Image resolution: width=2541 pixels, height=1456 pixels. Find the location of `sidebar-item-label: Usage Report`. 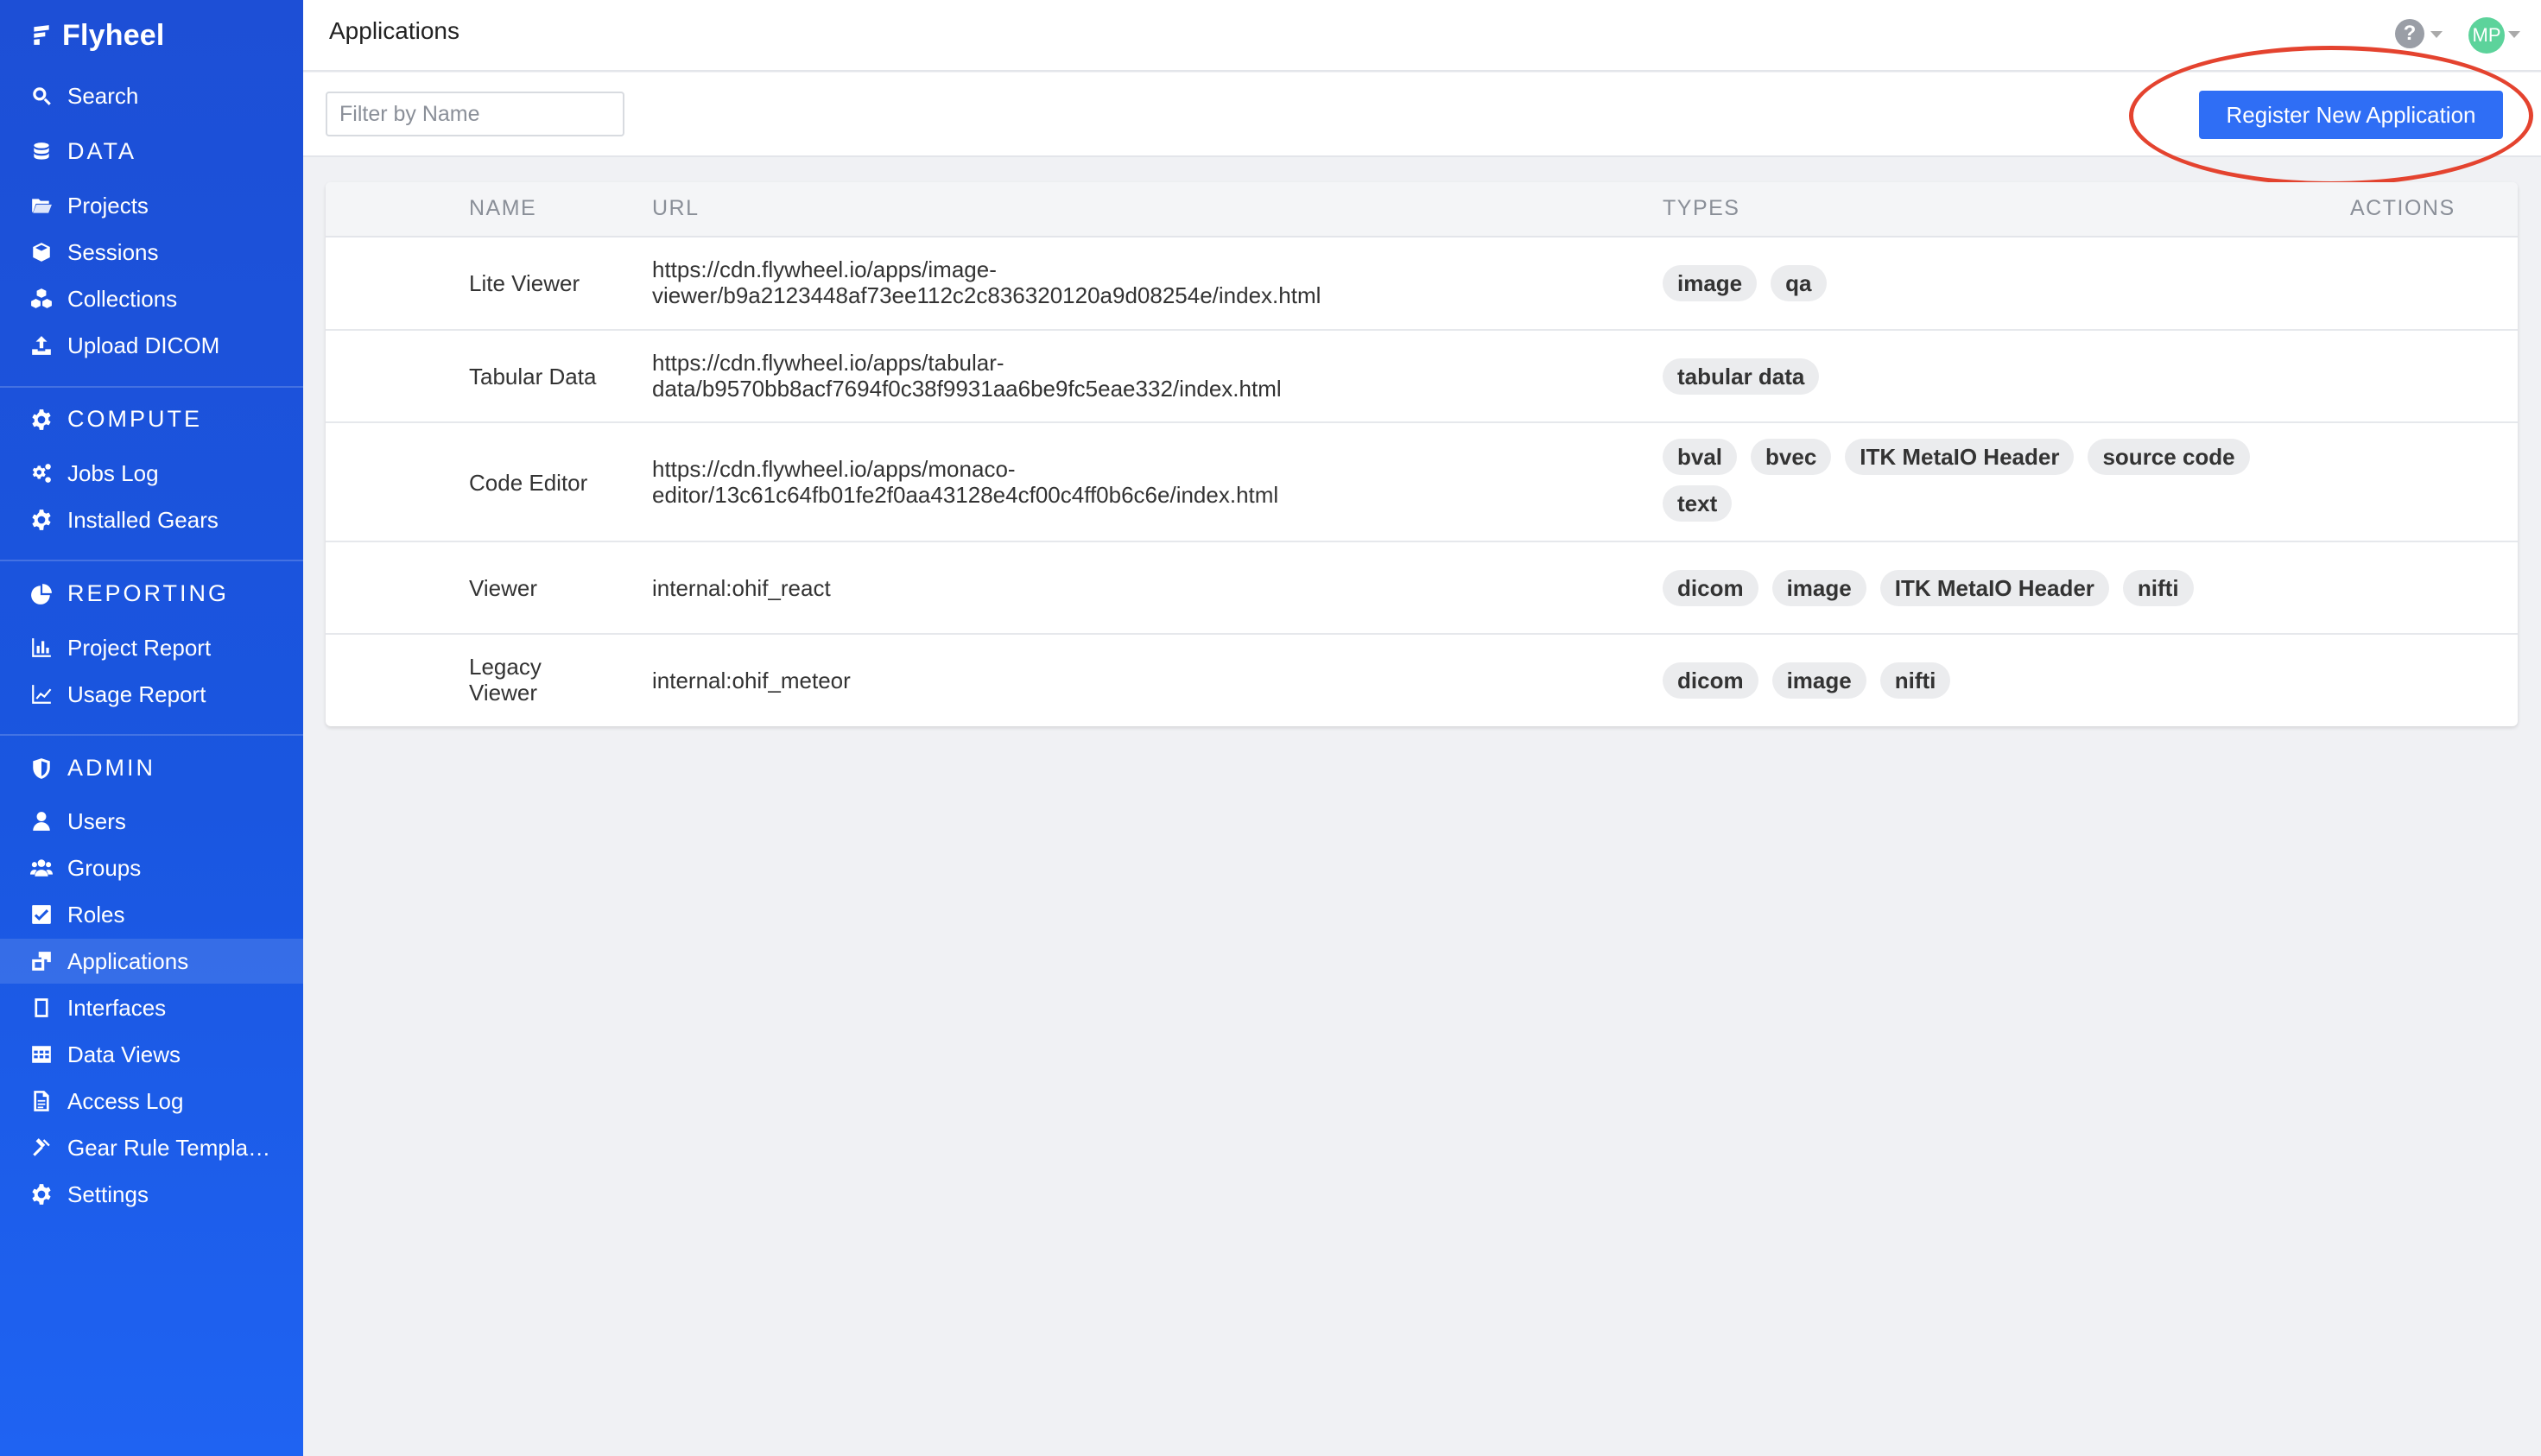

sidebar-item-label: Usage Report is located at coordinates (136, 694).